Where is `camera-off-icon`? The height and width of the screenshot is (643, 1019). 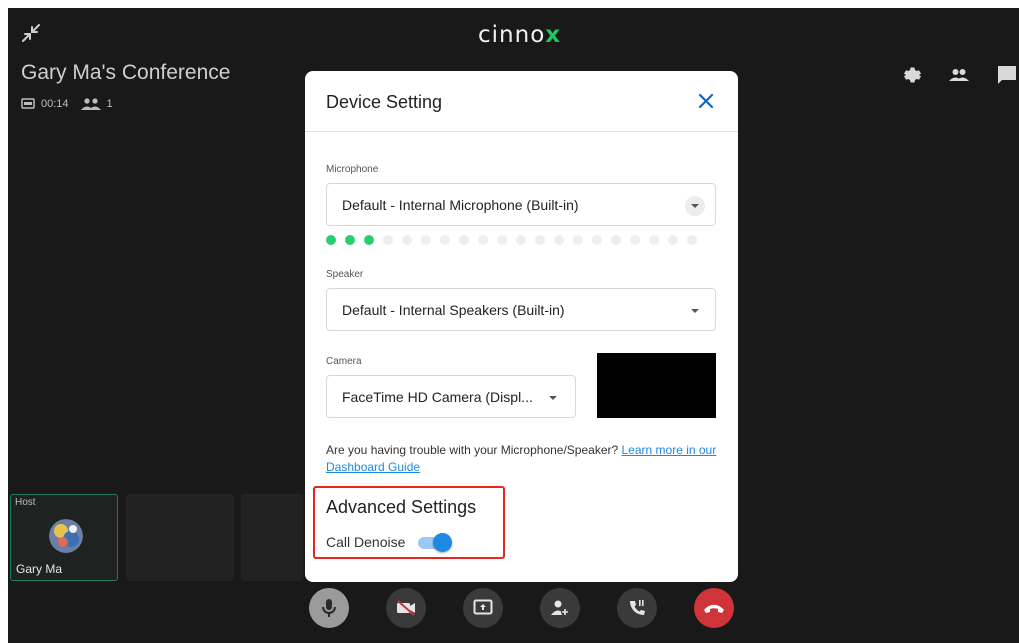
camera-off-icon is located at coordinates (406, 608).